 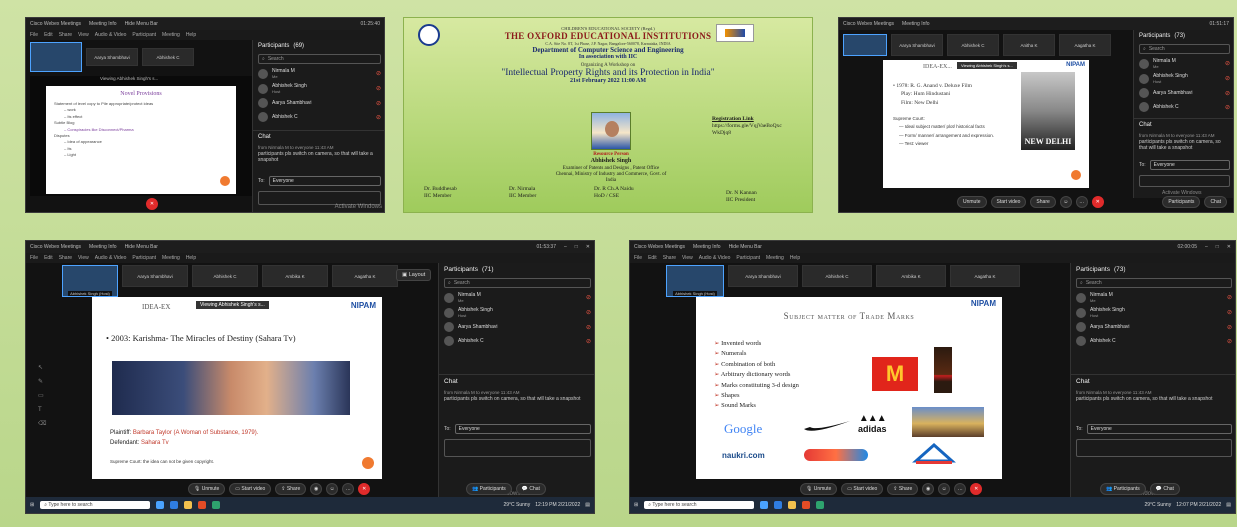 What do you see at coordinates (928, 489) in the screenshot?
I see `record-button: ◉` at bounding box center [928, 489].